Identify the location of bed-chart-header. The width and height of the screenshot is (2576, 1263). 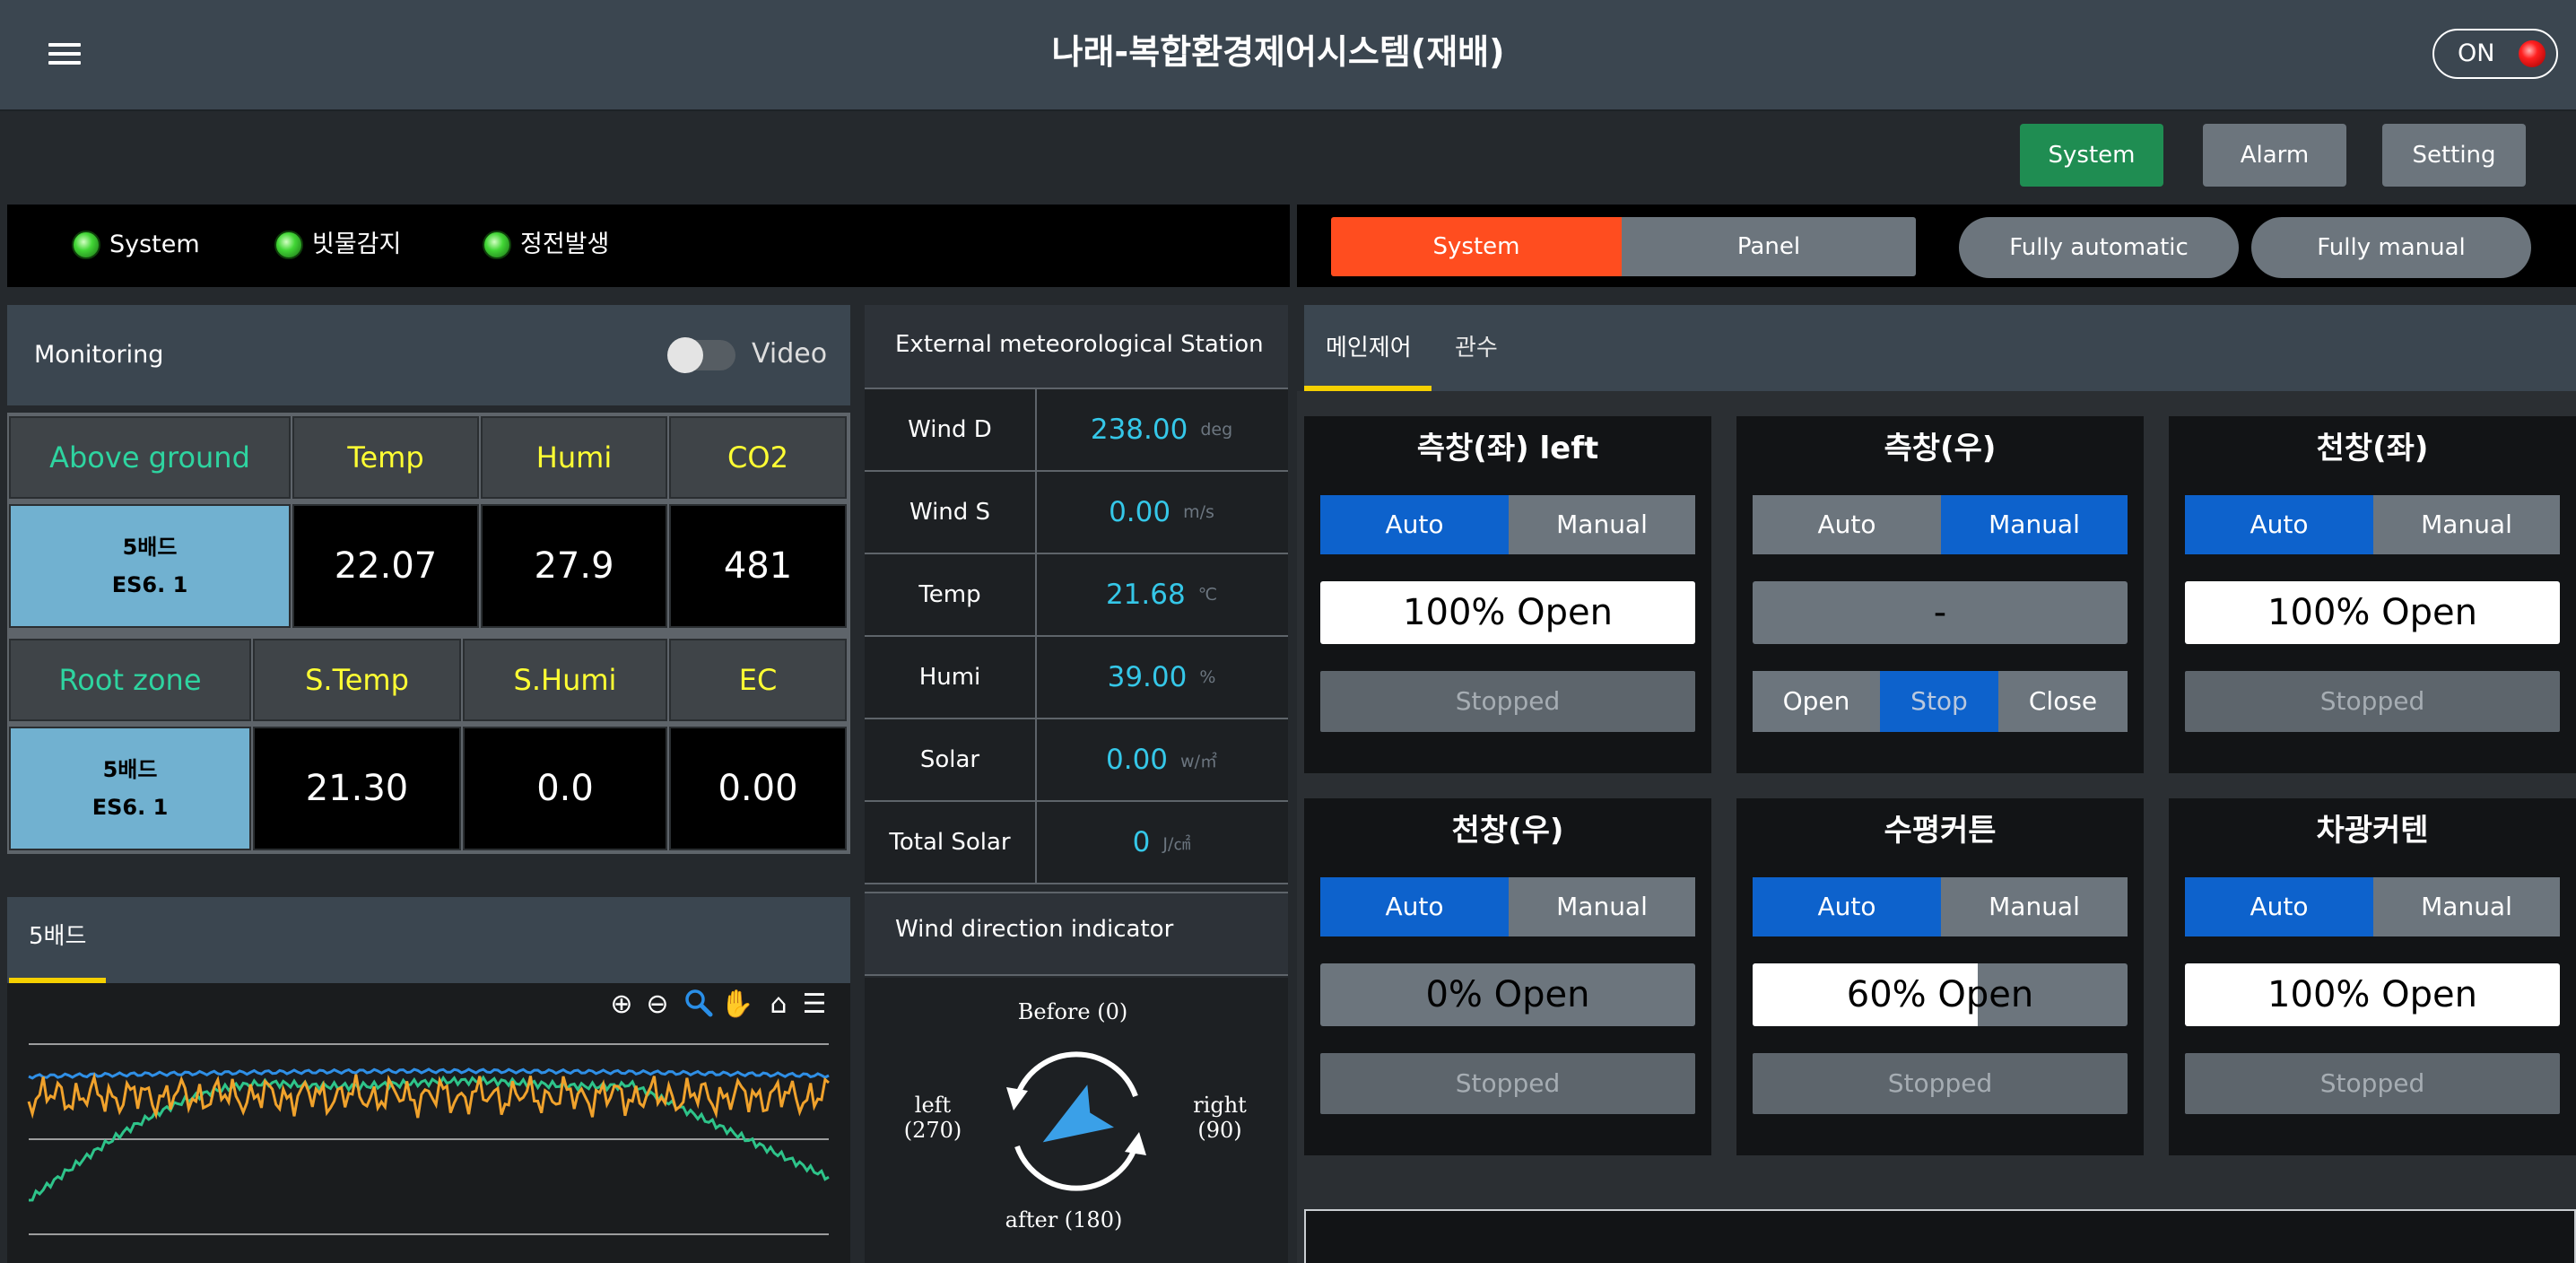
(428, 940).